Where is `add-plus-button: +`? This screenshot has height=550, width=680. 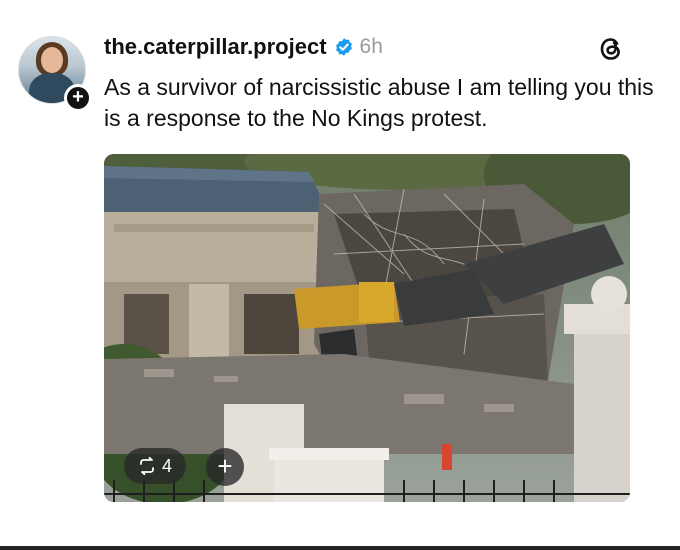
add-plus-button: + is located at coordinates (225, 467).